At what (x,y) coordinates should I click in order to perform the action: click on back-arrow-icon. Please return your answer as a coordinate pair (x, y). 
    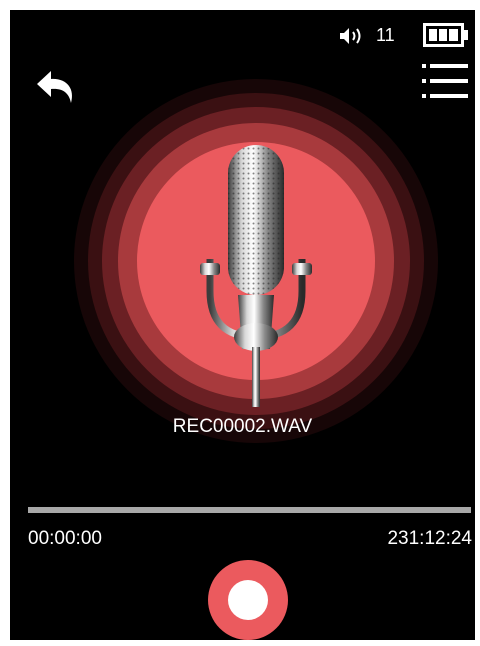
    Looking at the image, I should click on (55, 87).